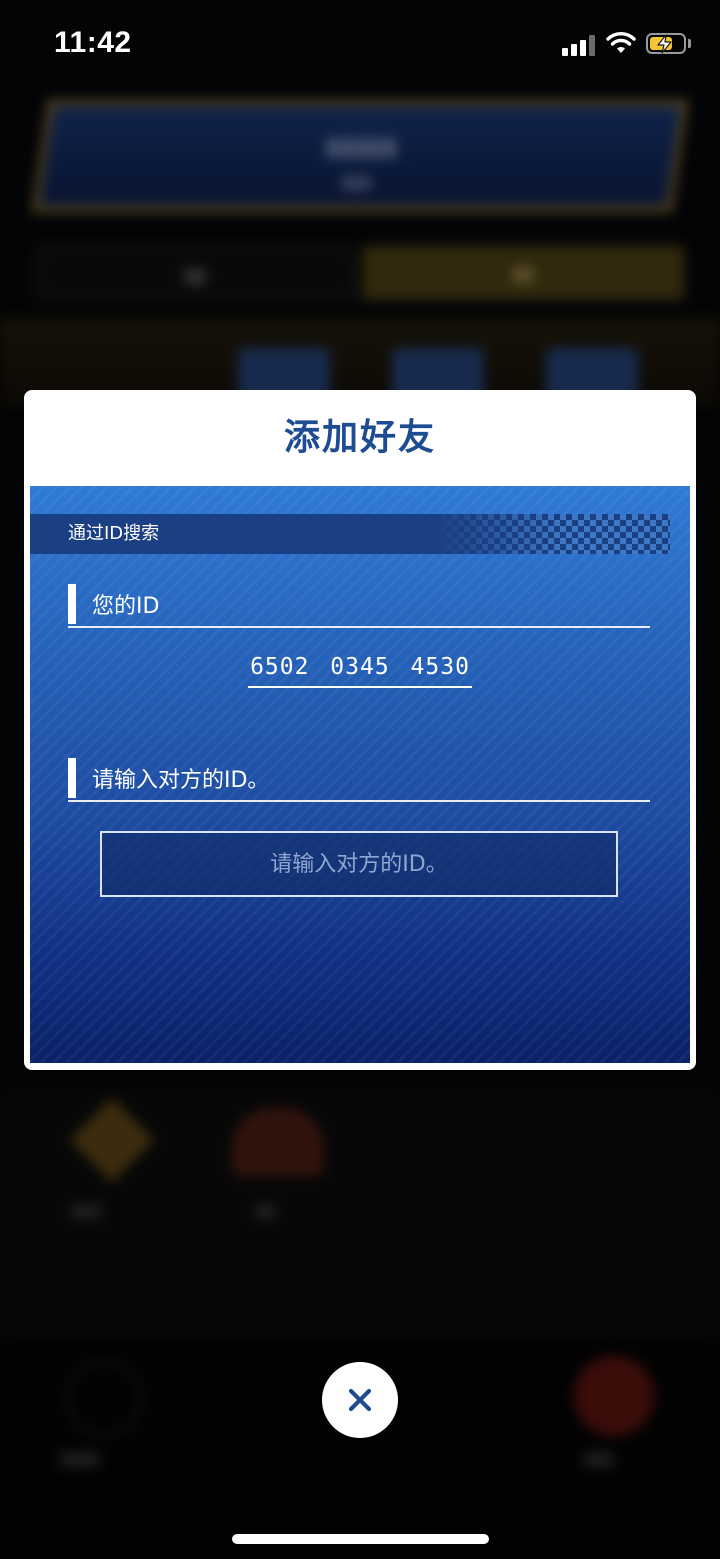  What do you see at coordinates (689, 43) in the screenshot?
I see `battery-cap` at bounding box center [689, 43].